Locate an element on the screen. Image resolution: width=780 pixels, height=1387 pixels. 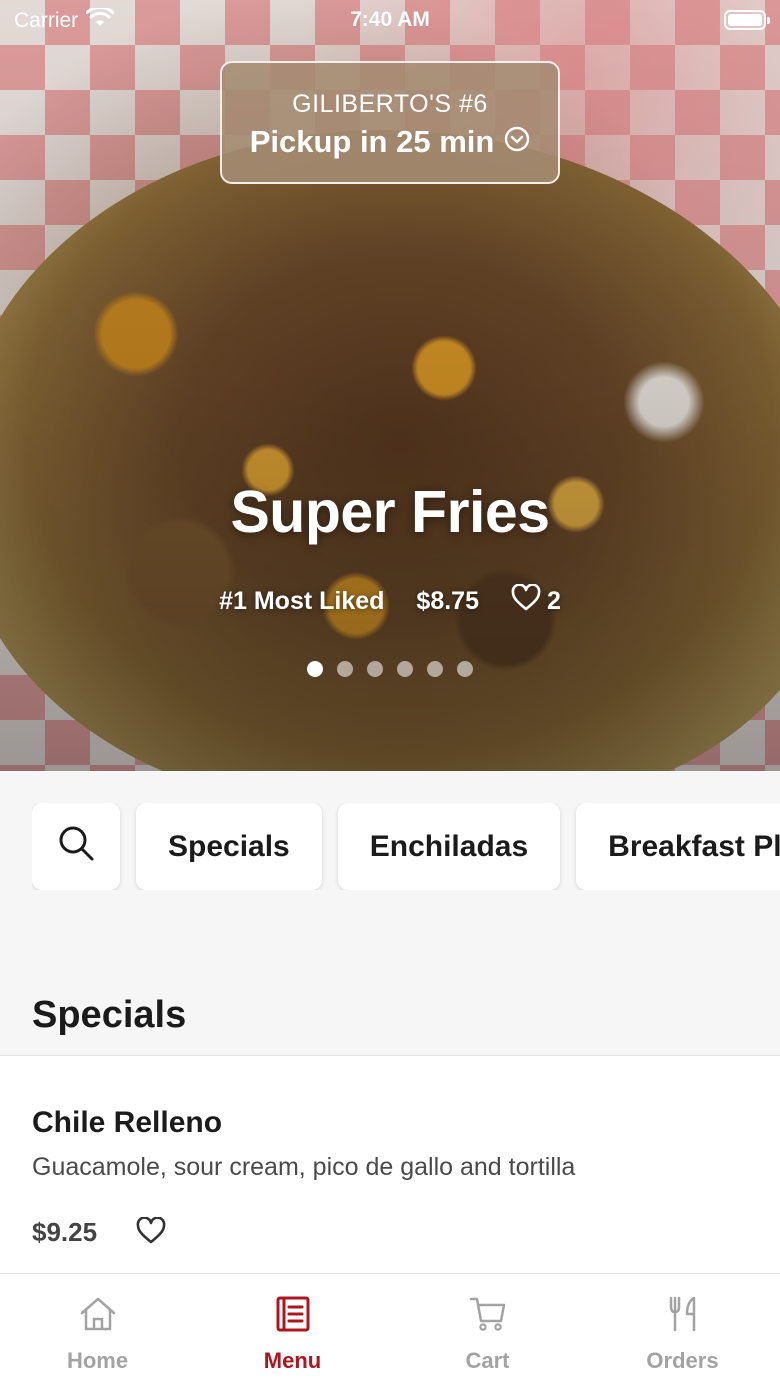
category-bar: Specials Enchiladas Breakfast Pl is located at coordinates (406, 846).